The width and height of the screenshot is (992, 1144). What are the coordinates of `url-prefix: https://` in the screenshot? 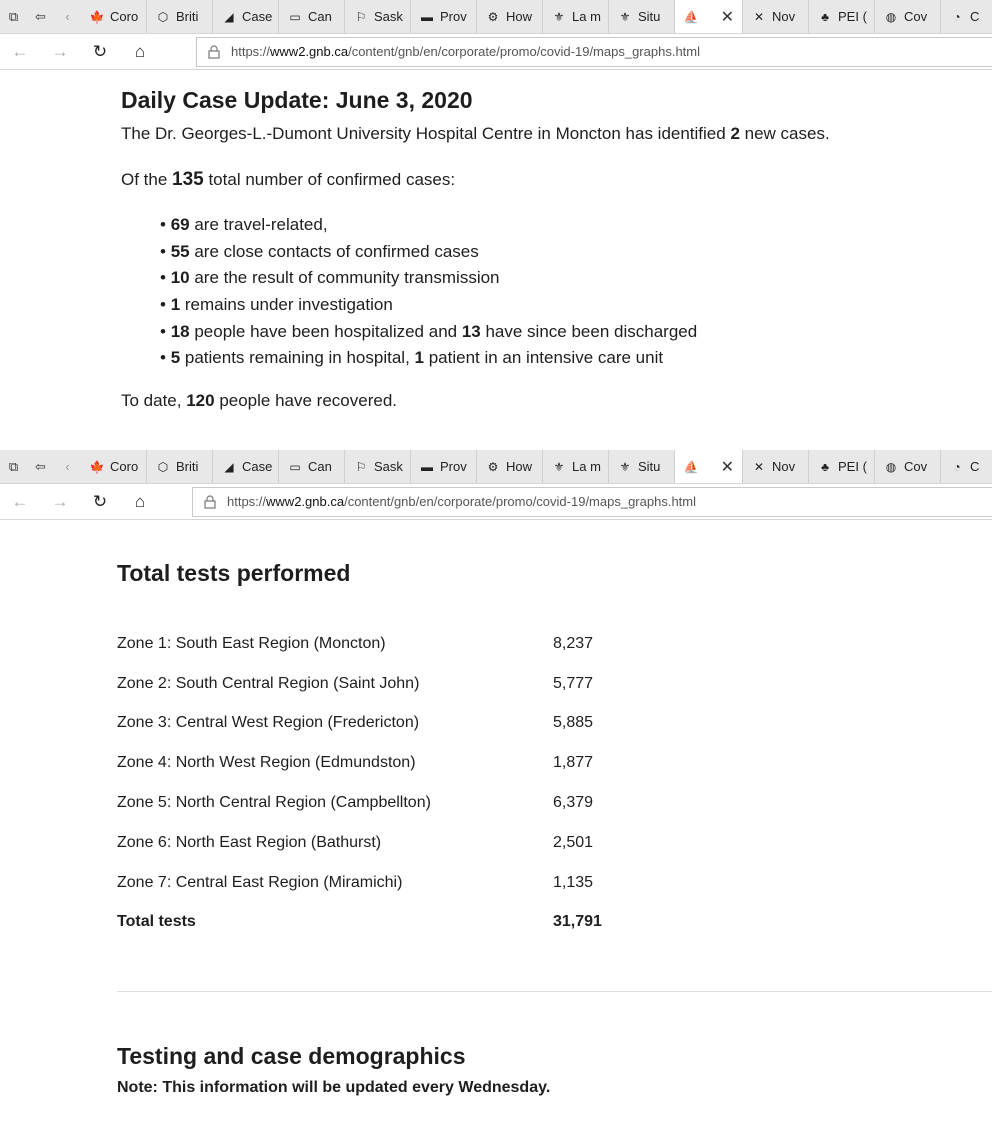 It's located at (247, 501).